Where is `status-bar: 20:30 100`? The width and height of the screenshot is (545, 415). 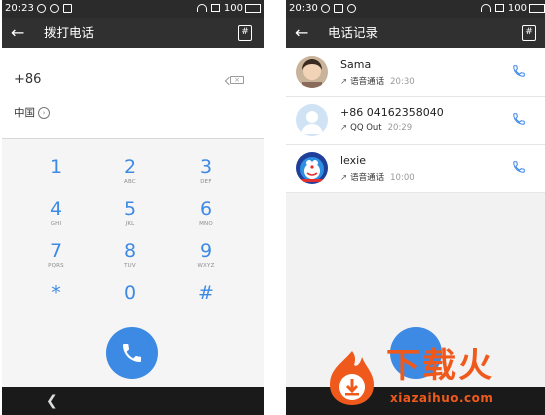
status-bar: 20:30 100 is located at coordinates (415, 9).